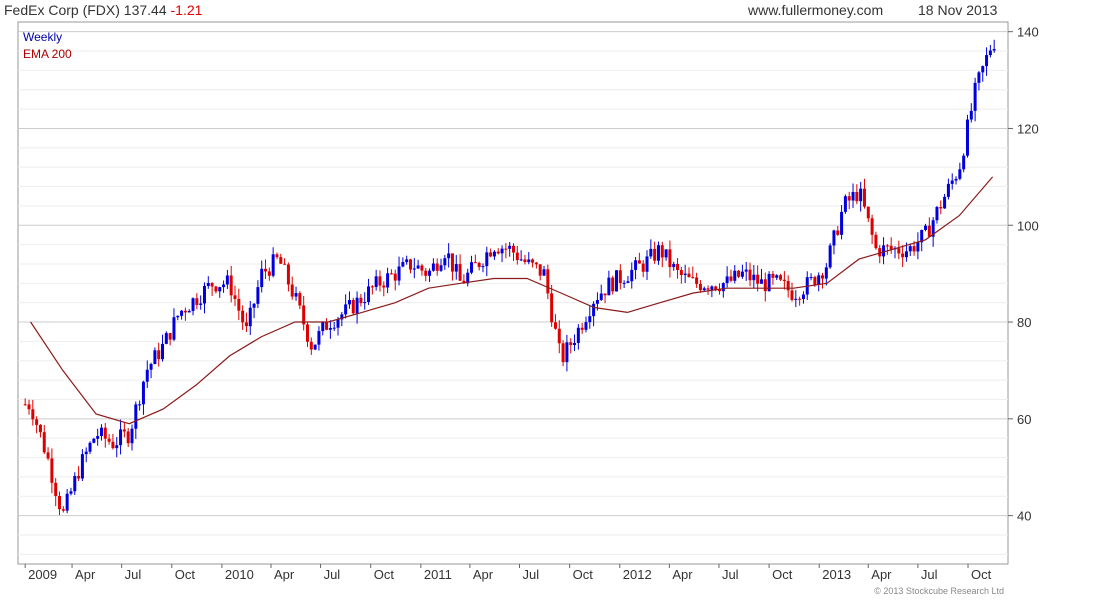 This screenshot has height=600, width=1100. I want to click on x-tick-label: 2011, so click(438, 574).